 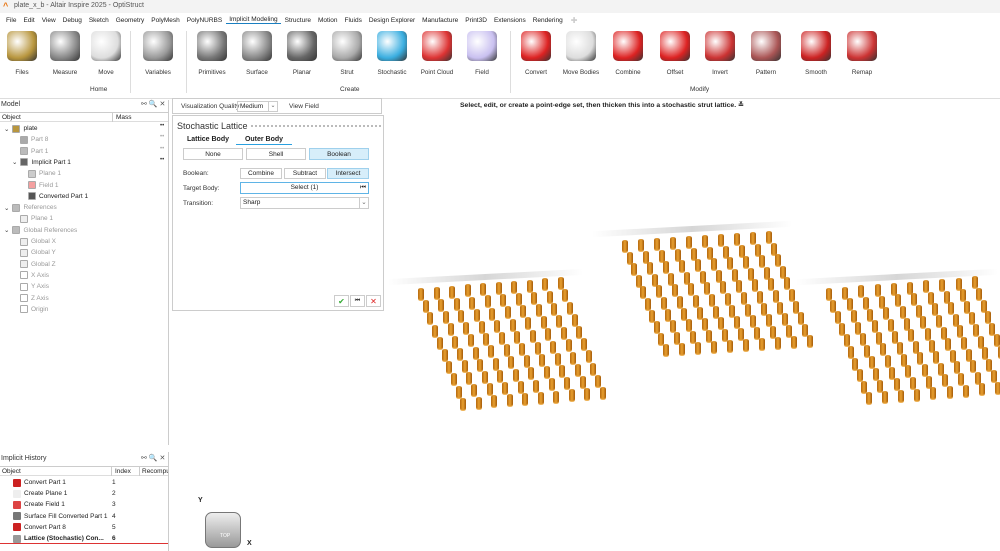 What do you see at coordinates (628, 72) in the screenshot?
I see `ribbon-label: Combine` at bounding box center [628, 72].